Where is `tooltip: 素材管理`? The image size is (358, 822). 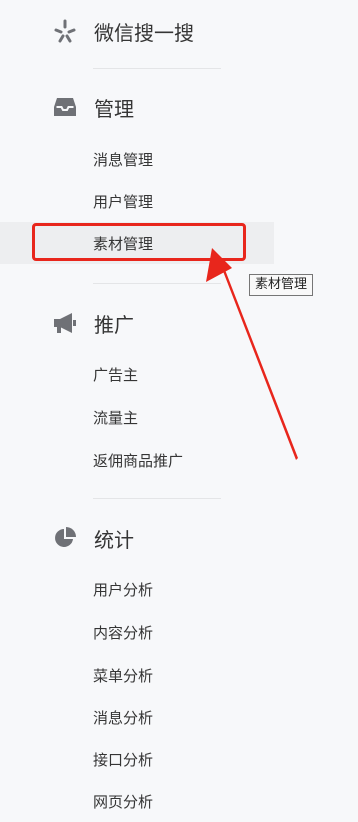
tooltip: 素材管理 is located at coordinates (281, 285).